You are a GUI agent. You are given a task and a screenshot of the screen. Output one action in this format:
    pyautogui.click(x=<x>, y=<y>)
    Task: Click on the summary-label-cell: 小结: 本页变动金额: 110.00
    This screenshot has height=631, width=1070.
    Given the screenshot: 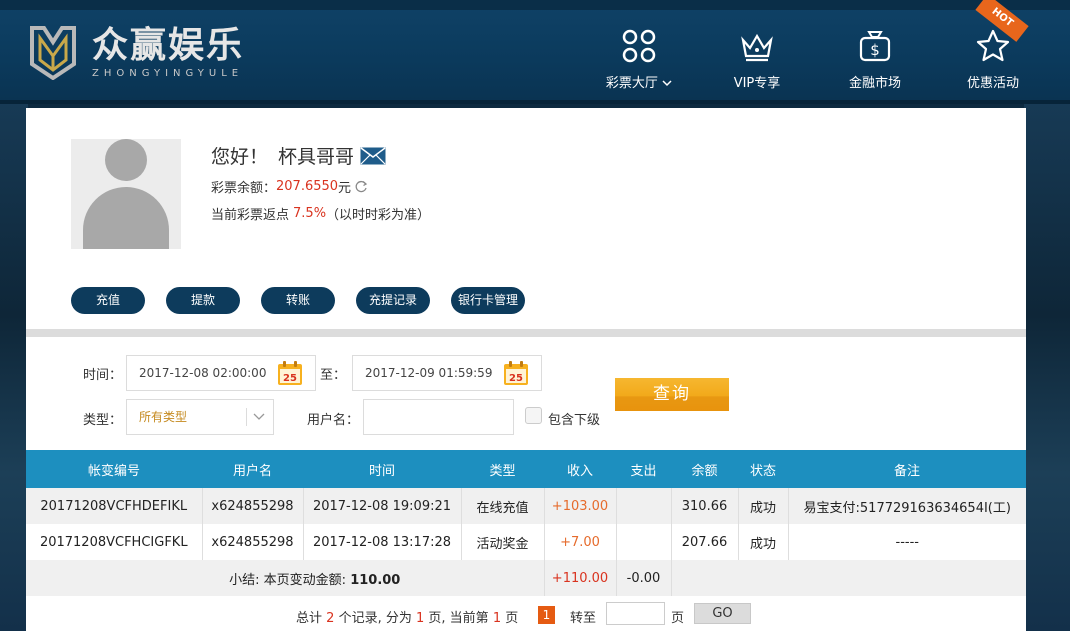 What is the action you would take?
    pyautogui.click(x=285, y=578)
    